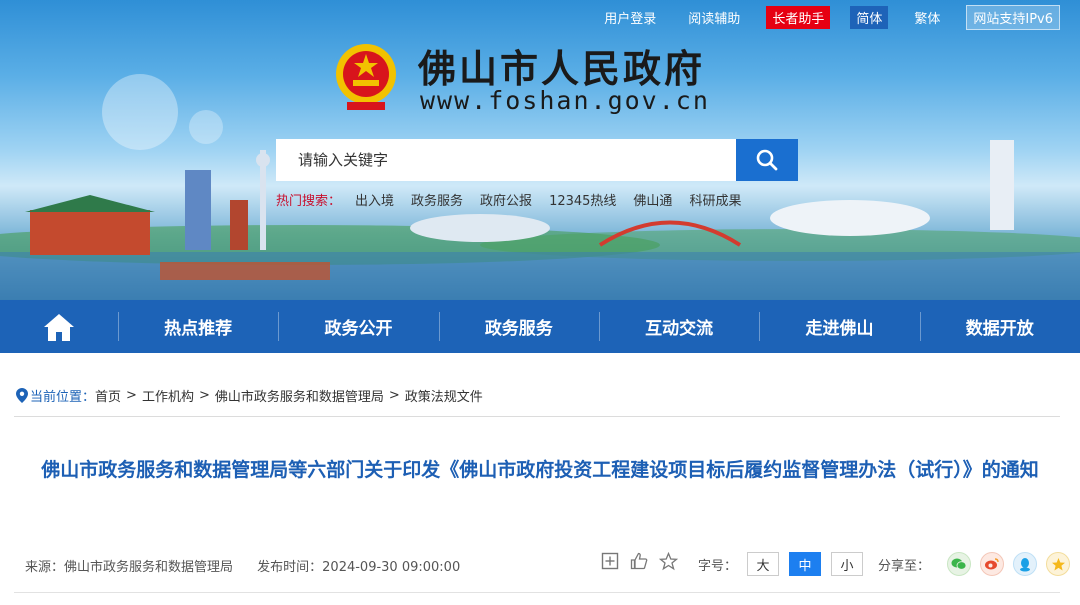 The width and height of the screenshot is (1080, 605). I want to click on ipv6-badge: 网站支持IPv6, so click(1013, 17).